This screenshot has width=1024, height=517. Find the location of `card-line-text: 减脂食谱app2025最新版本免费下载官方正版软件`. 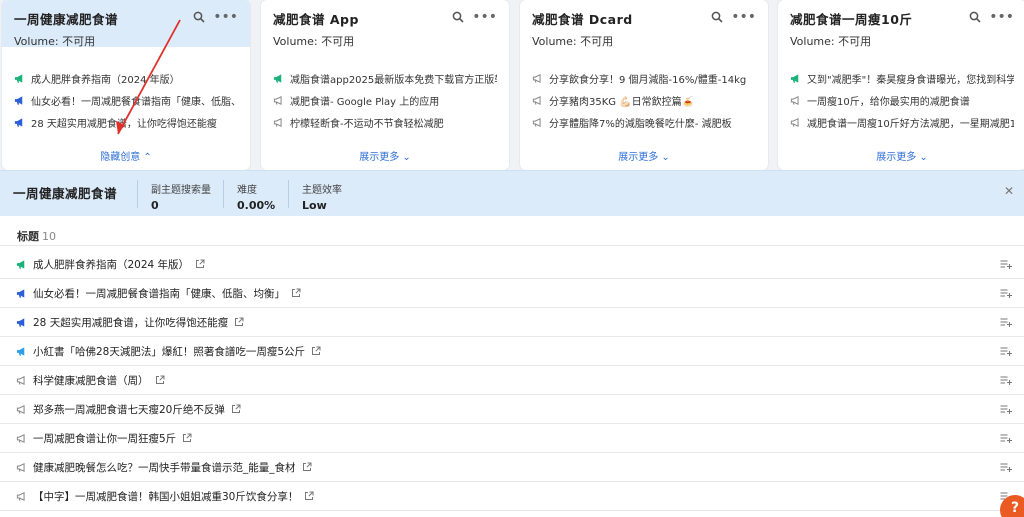

card-line-text: 减脂食谱app2025最新版本免费下载官方正版软件 is located at coordinates (393, 80).